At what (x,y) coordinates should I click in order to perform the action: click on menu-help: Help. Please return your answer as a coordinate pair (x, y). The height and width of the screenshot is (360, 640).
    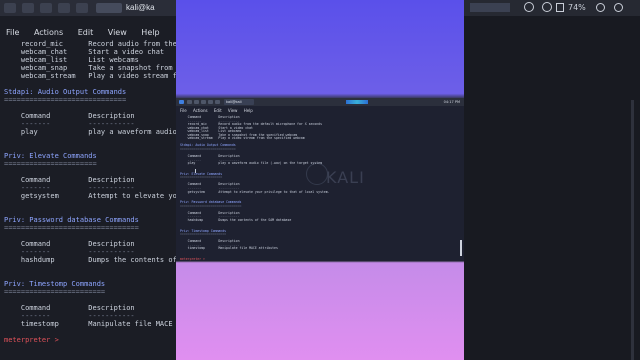
    Looking at the image, I should click on (150, 32).